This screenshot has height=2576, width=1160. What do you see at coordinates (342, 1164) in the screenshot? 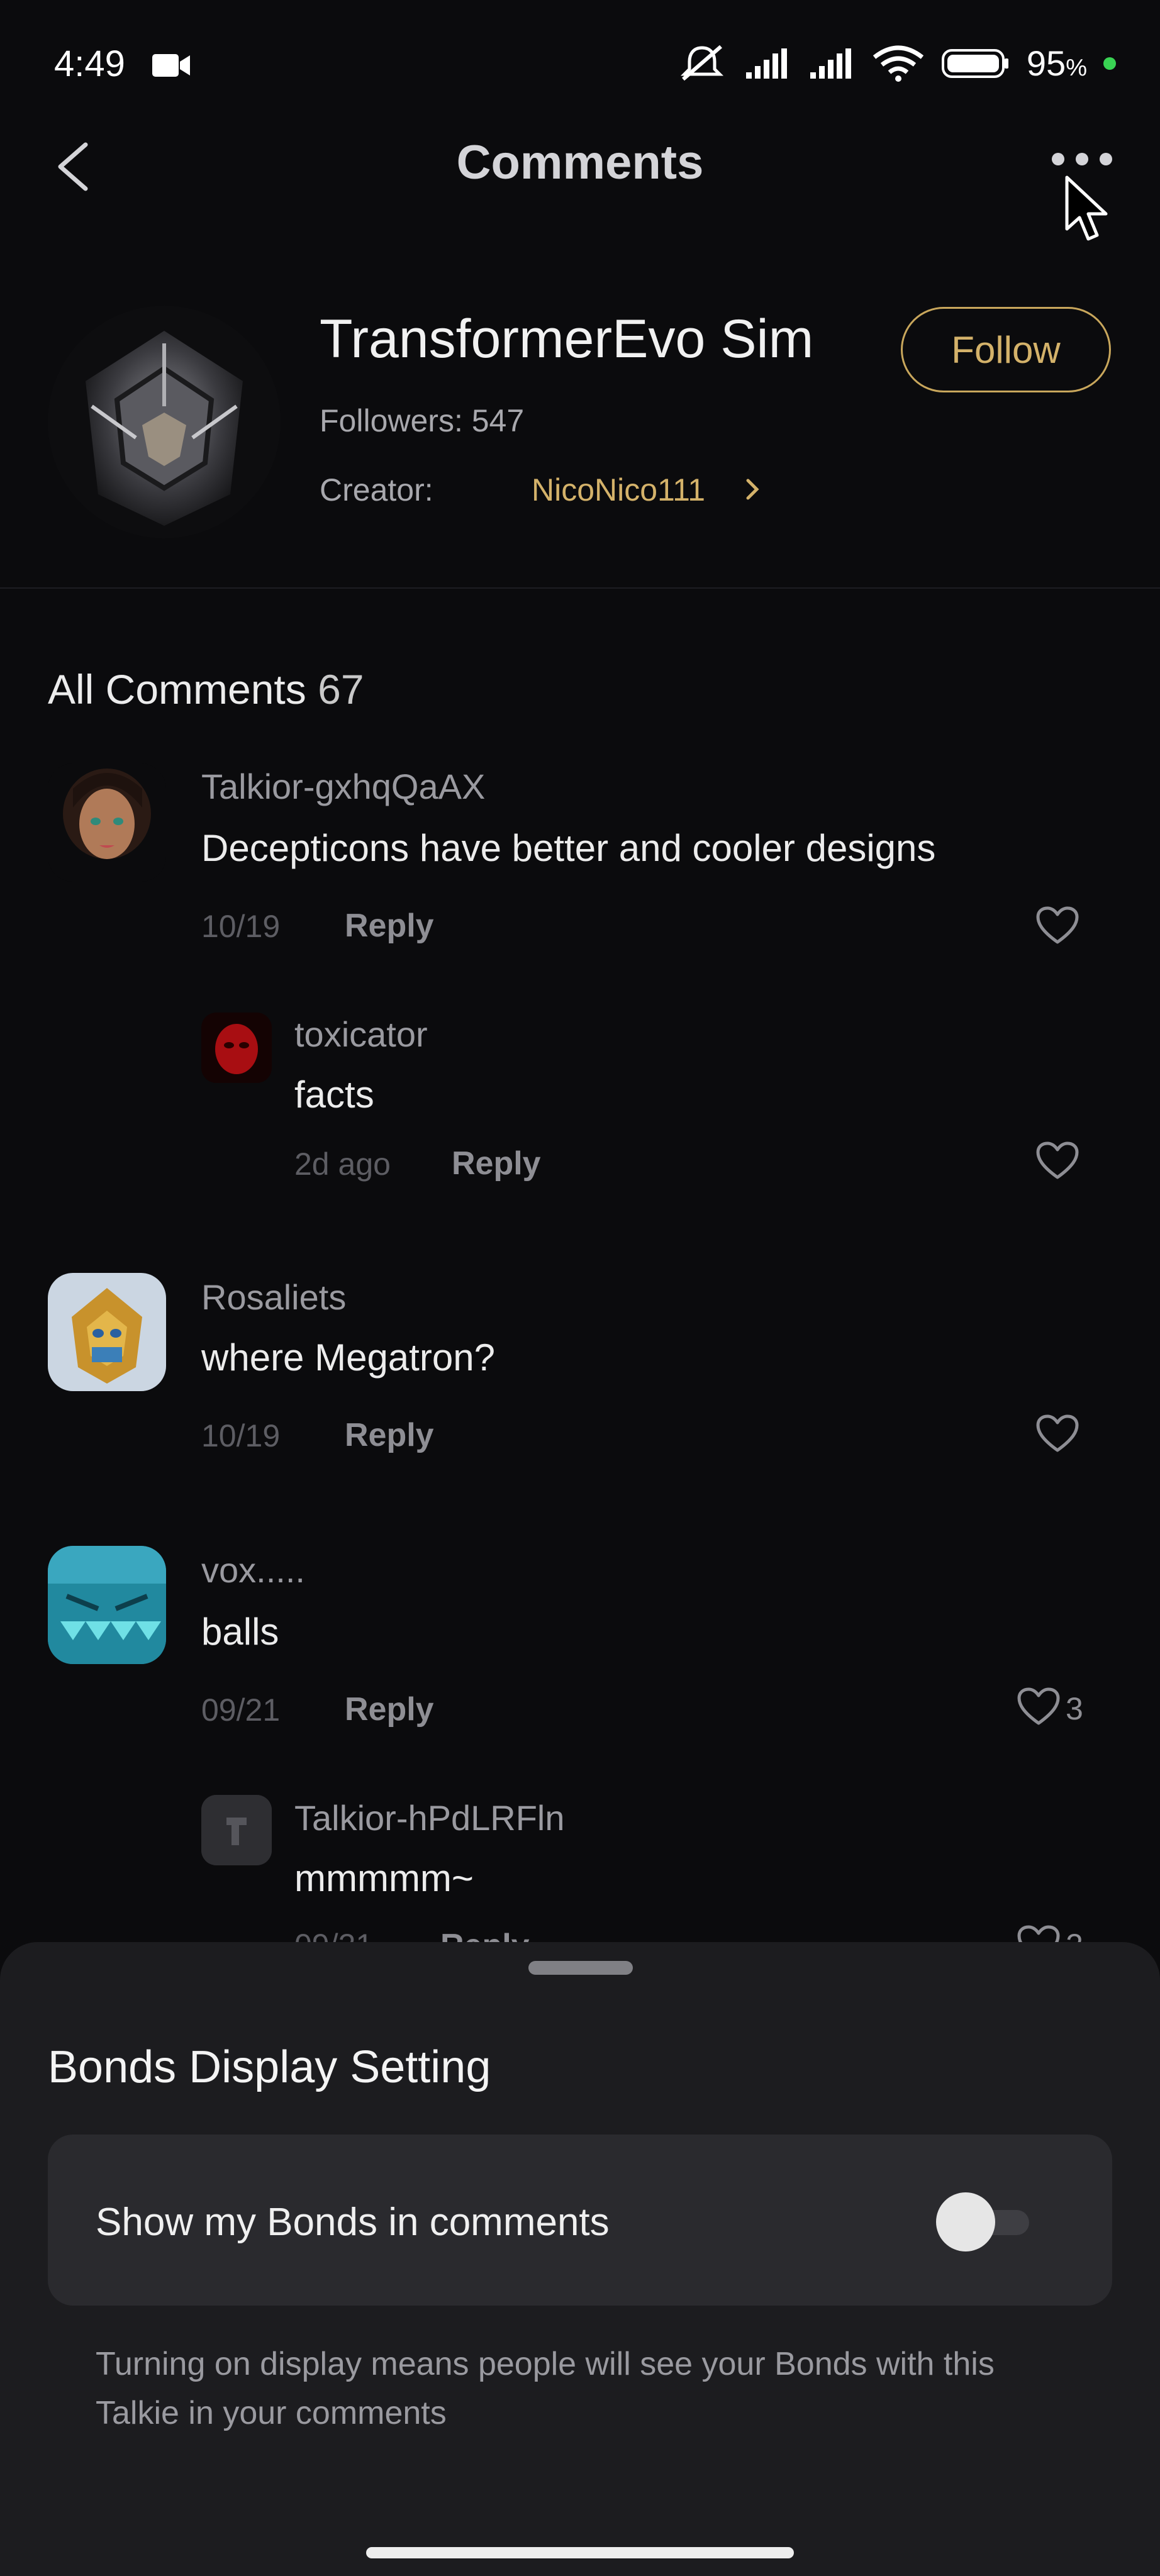
I see `comment-date: 2d ago` at bounding box center [342, 1164].